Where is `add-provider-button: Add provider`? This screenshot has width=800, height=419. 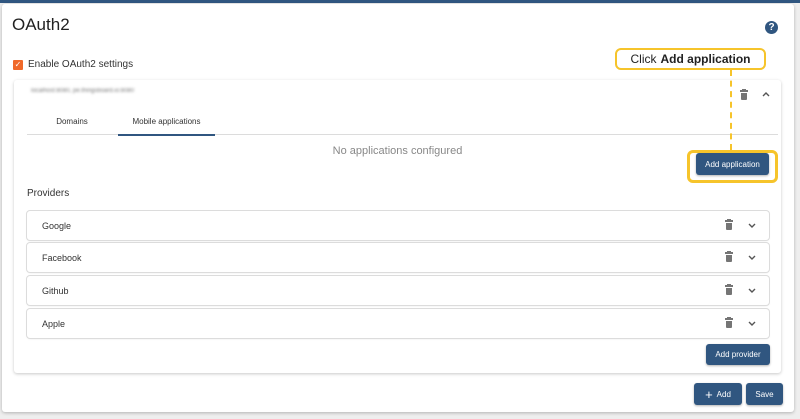
add-provider-button: Add provider is located at coordinates (738, 354).